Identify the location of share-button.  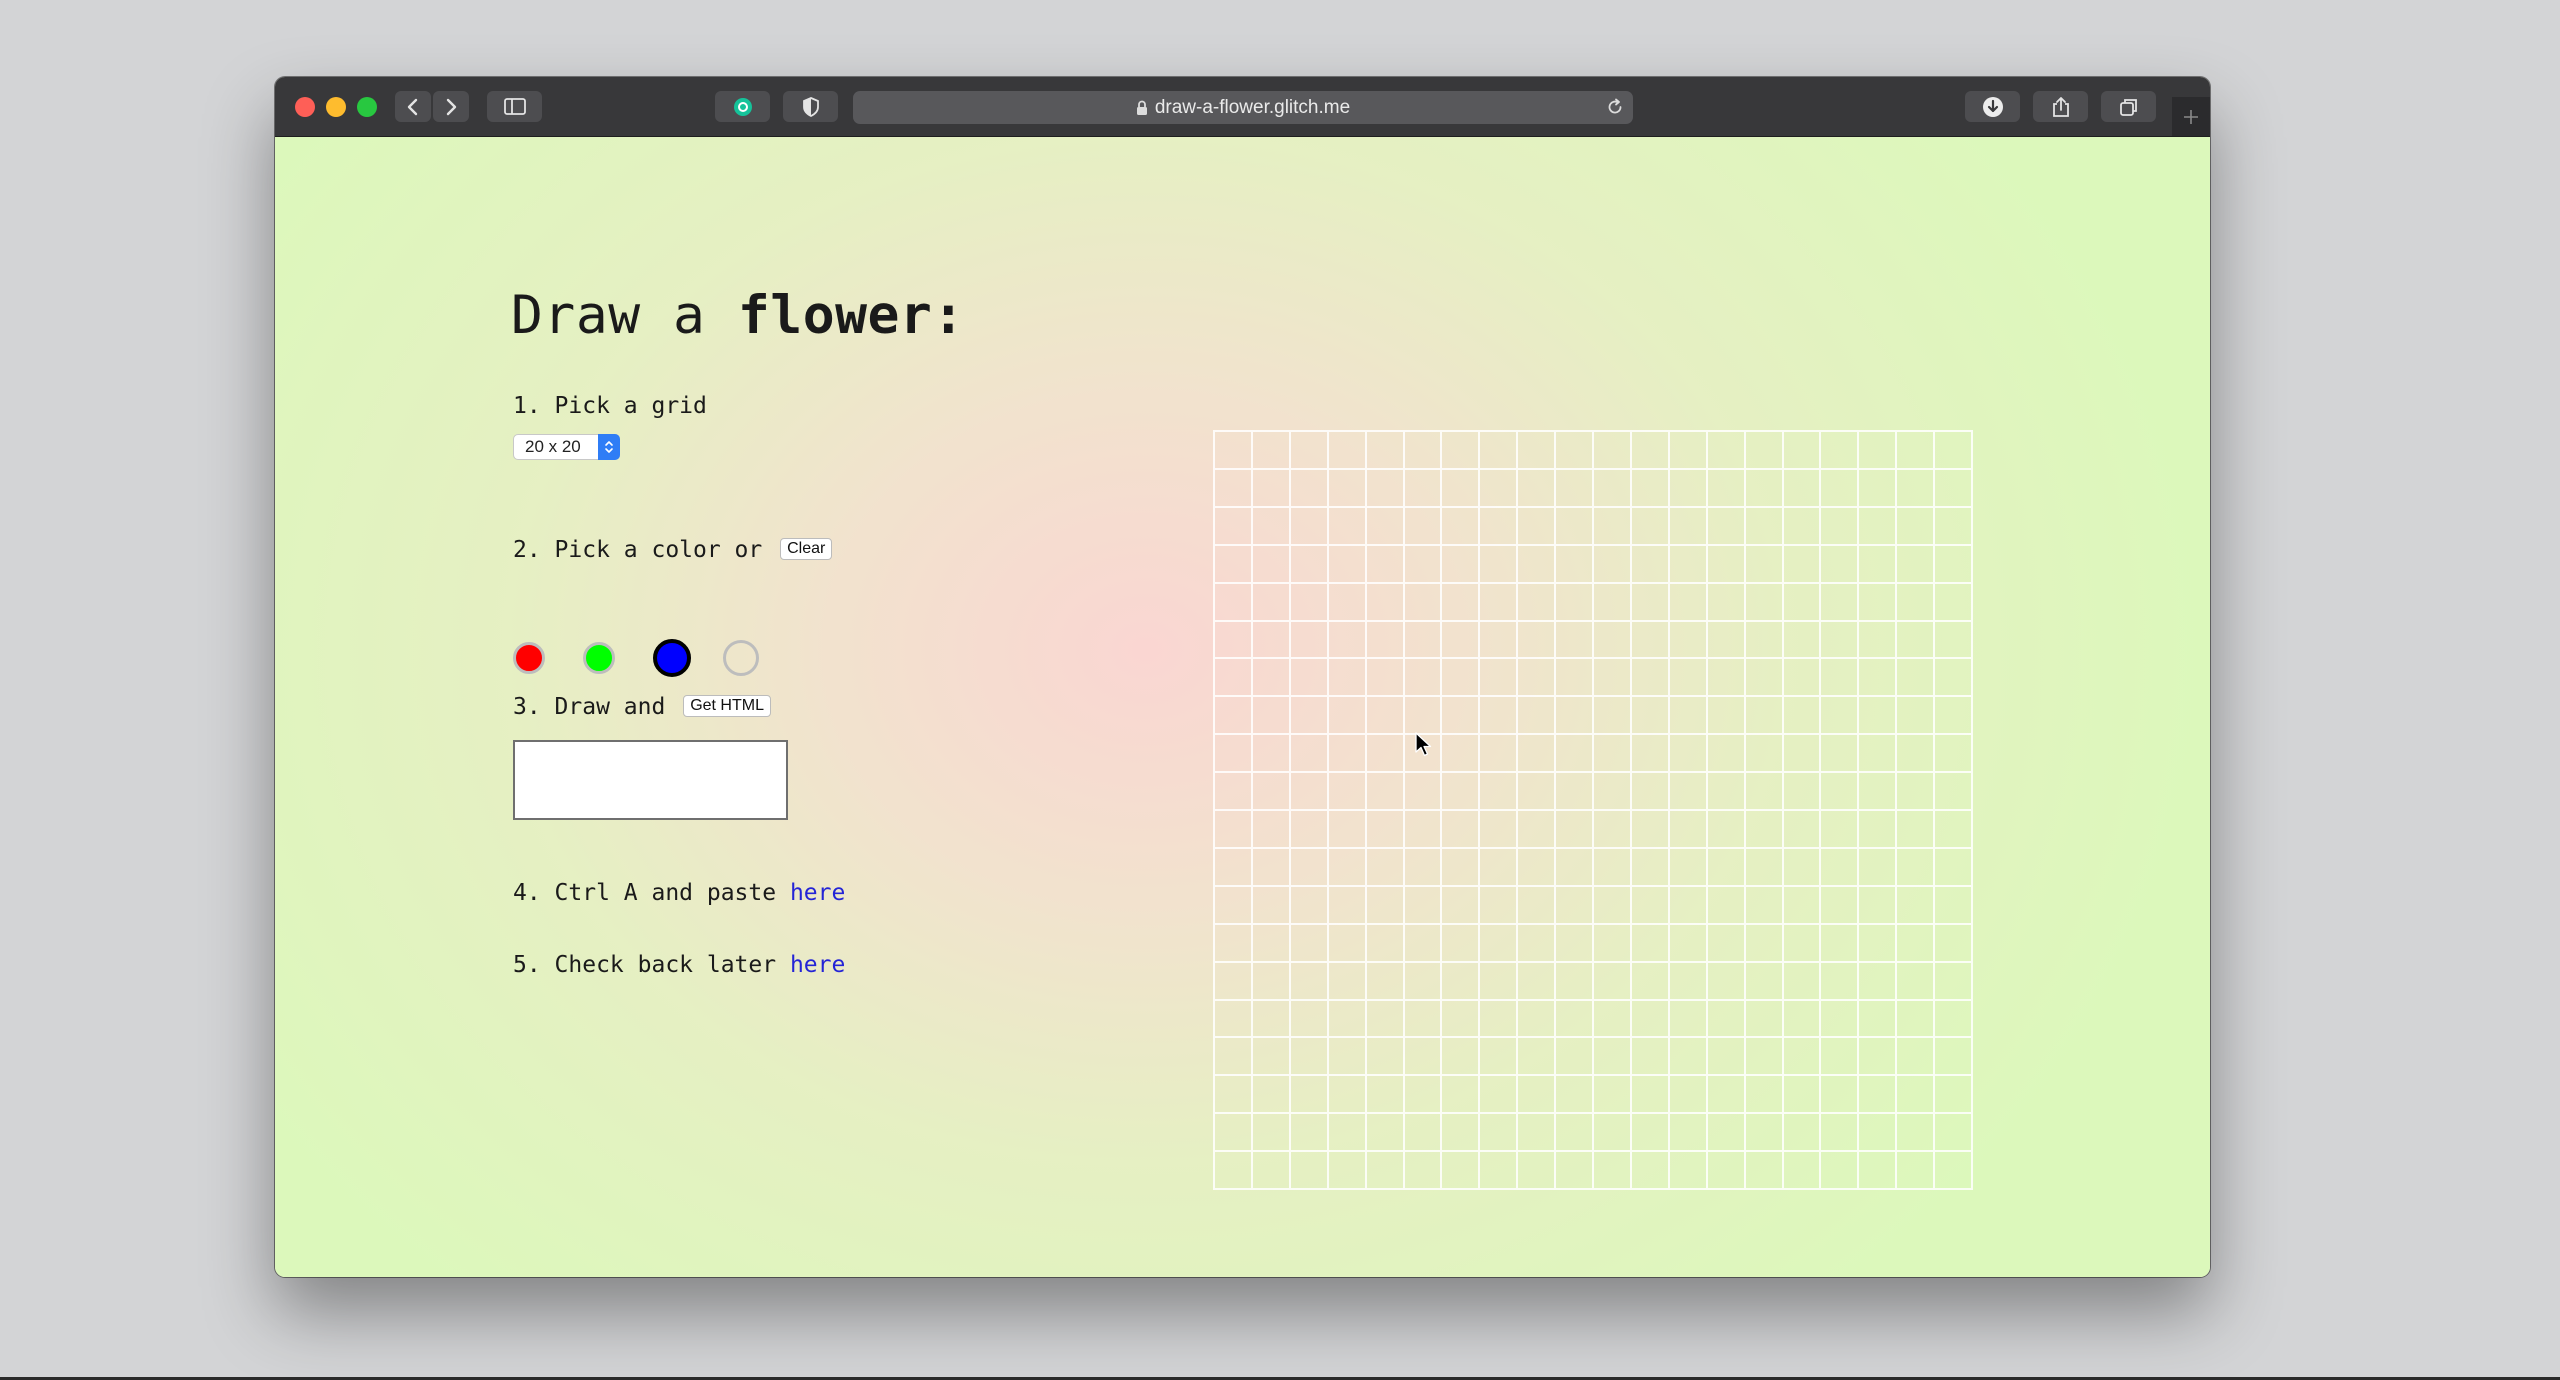
(2060, 106).